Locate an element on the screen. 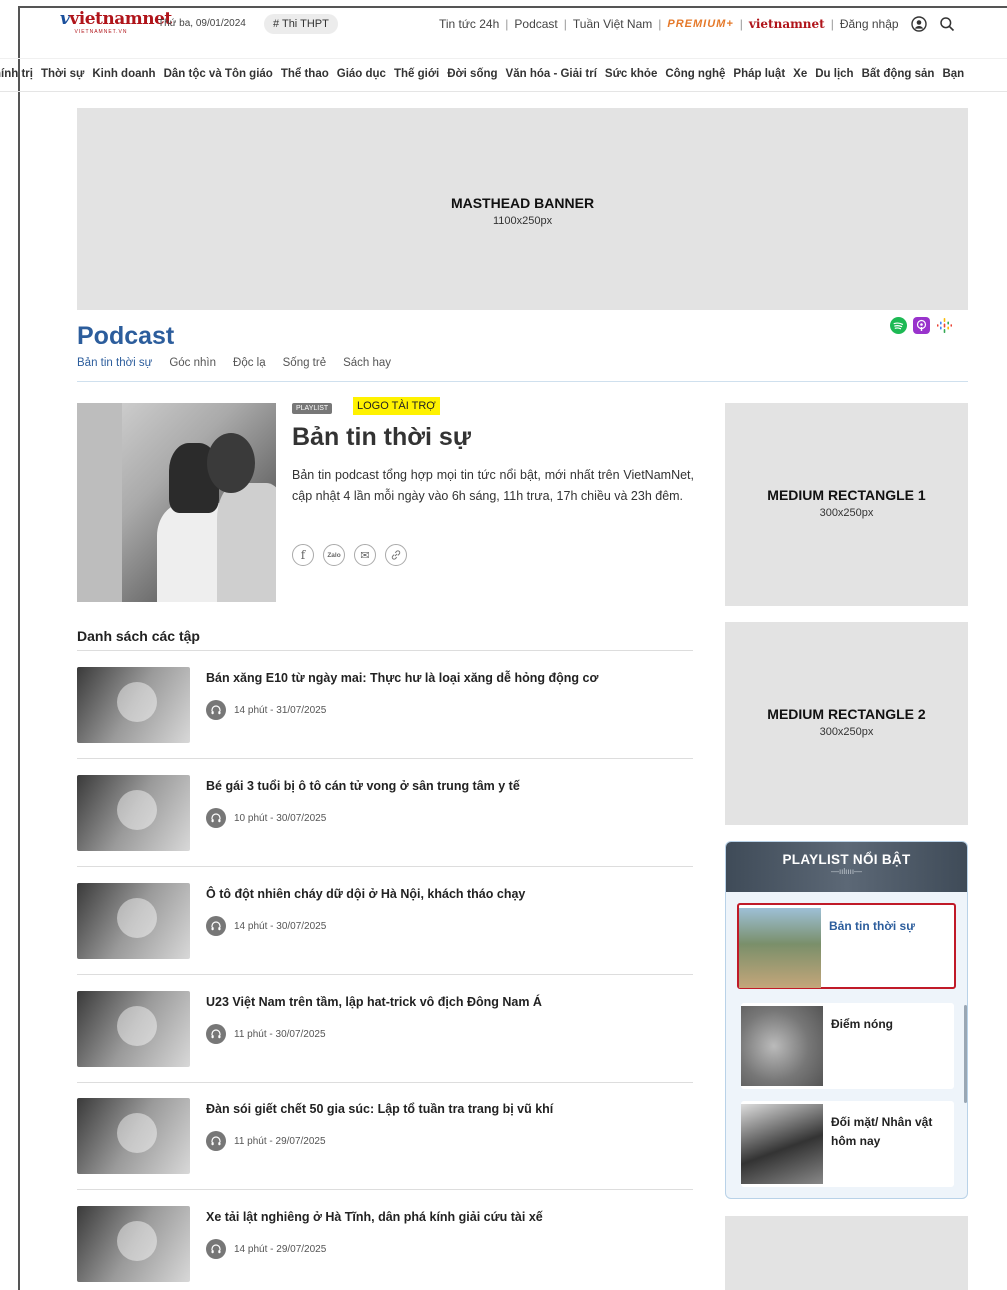 Image resolution: width=1007 pixels, height=1290 pixels. category-nav-item: Xe is located at coordinates (800, 74).